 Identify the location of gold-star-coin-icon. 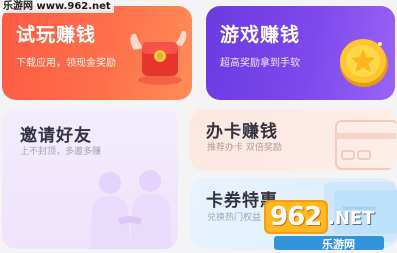
(364, 63).